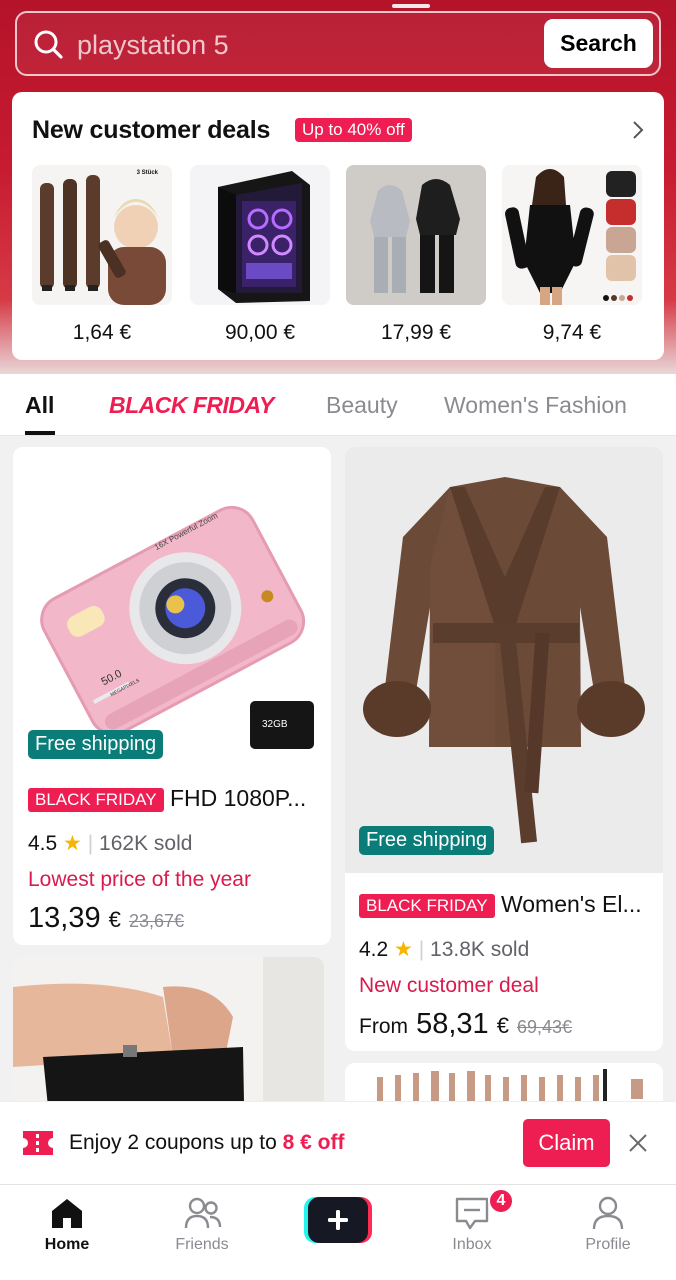 The width and height of the screenshot is (676, 1280). Describe the element at coordinates (638, 1143) in the screenshot. I see `close-icon` at that location.